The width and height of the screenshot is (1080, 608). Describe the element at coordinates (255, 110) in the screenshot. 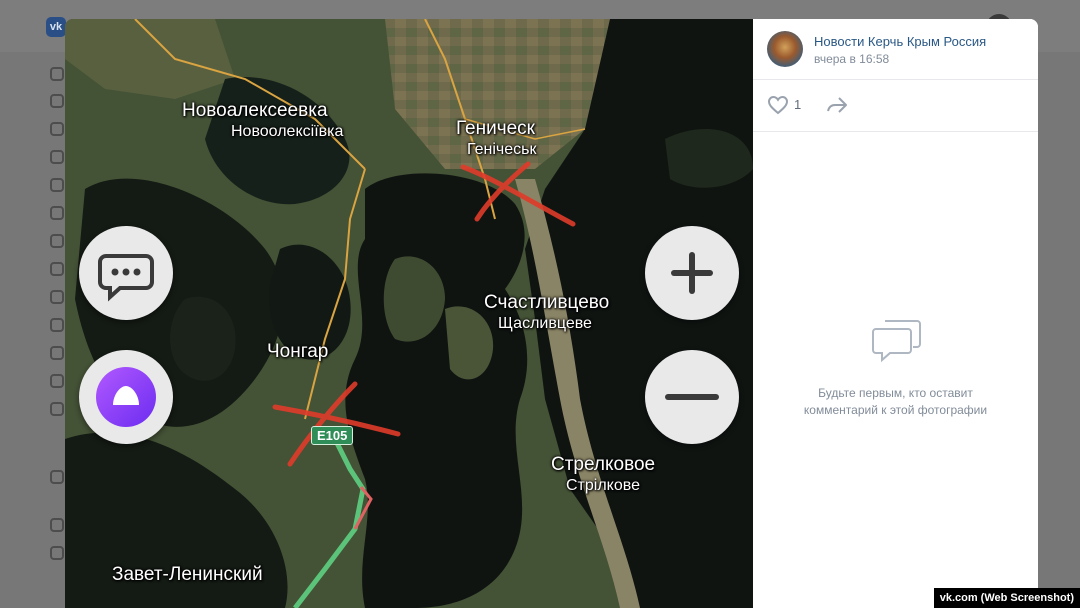

I see `label-novoalekseevka: Новоалексеевка` at that location.